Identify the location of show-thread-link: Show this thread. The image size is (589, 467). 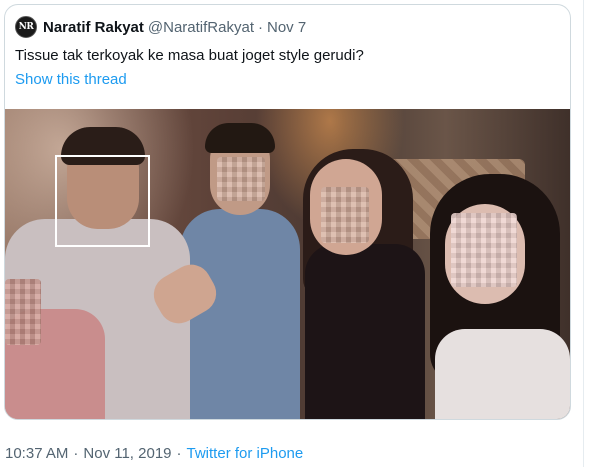
(71, 79).